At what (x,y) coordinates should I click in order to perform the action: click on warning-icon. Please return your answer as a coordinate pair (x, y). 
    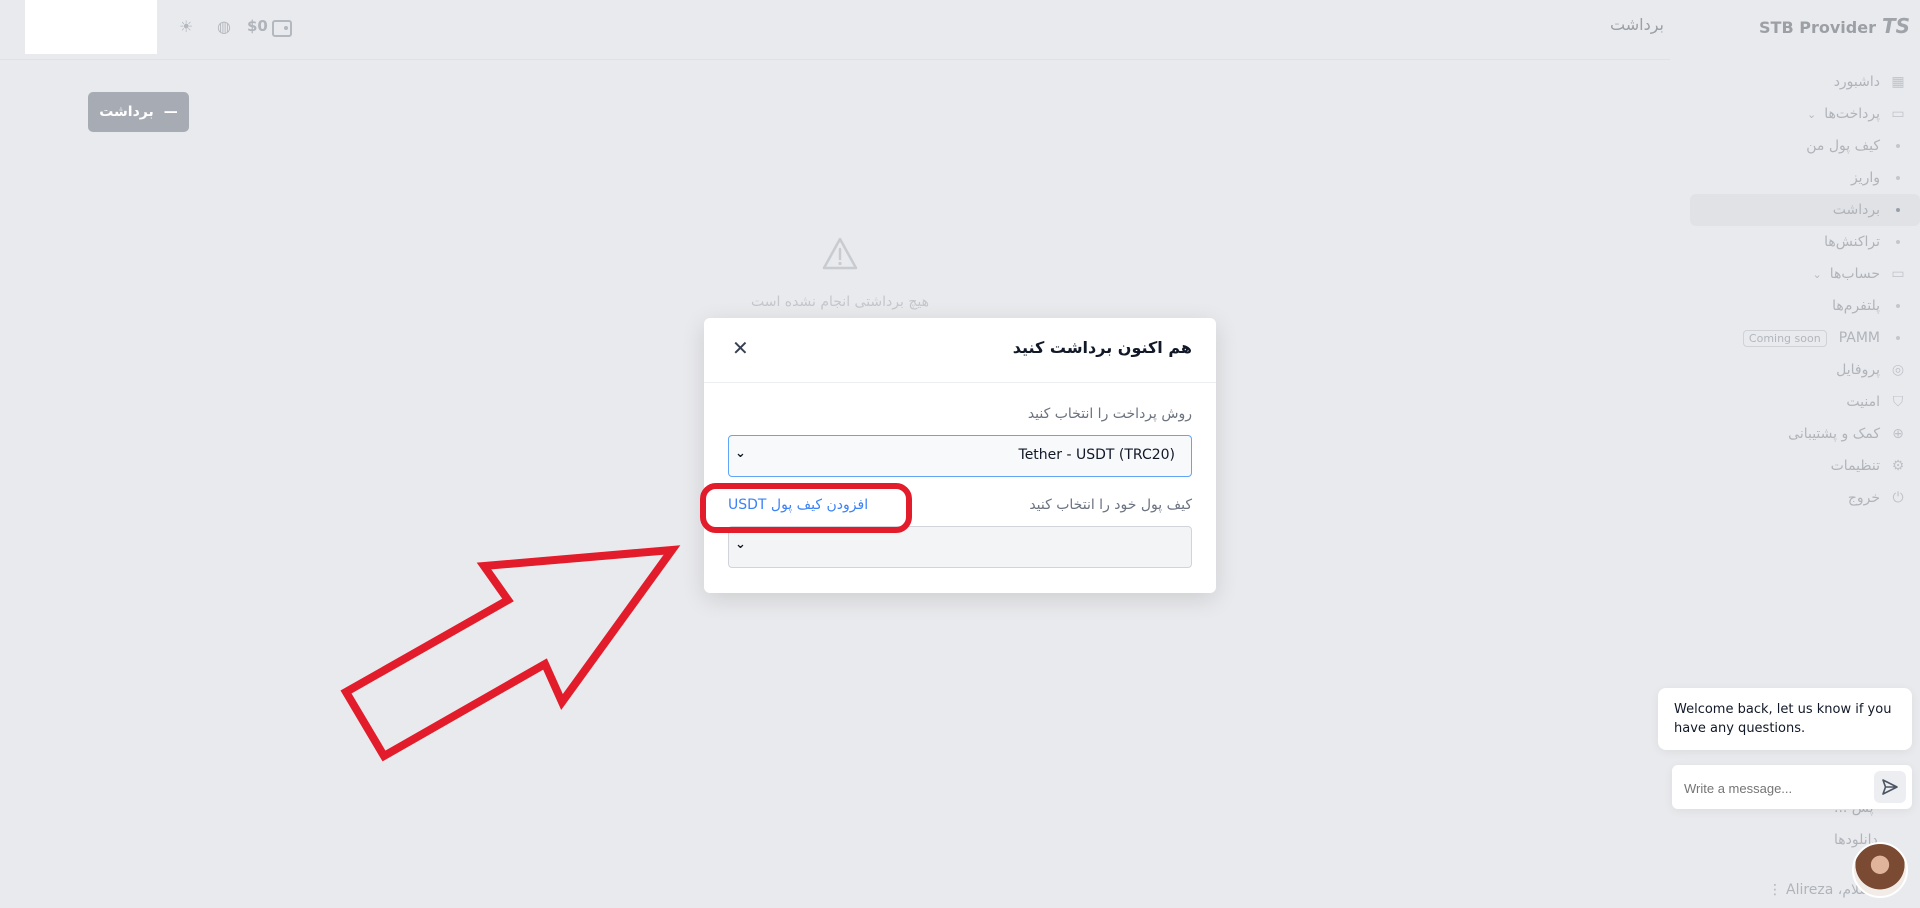
    Looking at the image, I should click on (840, 253).